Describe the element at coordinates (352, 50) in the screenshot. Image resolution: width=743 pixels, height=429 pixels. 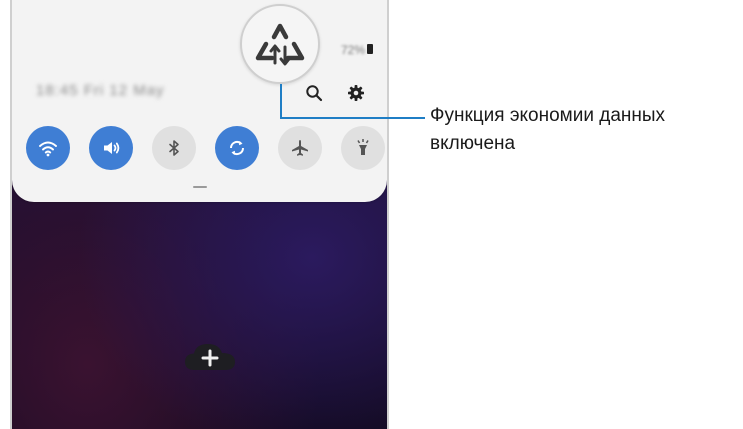
I see `battery-percentage: 72%` at that location.